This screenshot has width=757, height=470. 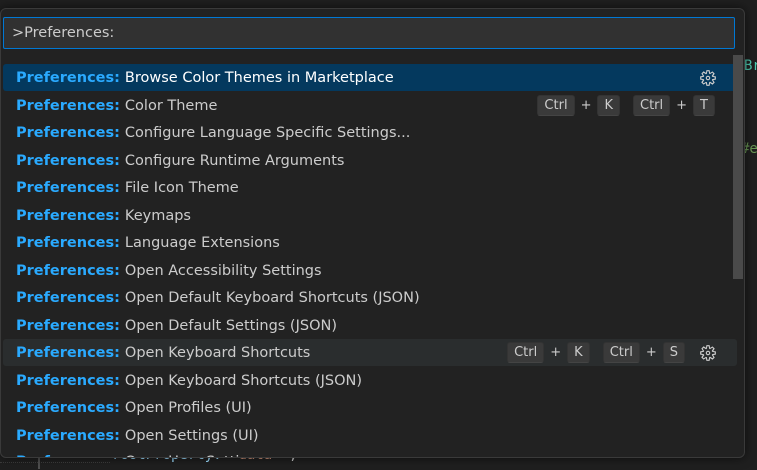 I want to click on command-label: Color Theme, so click(x=171, y=105).